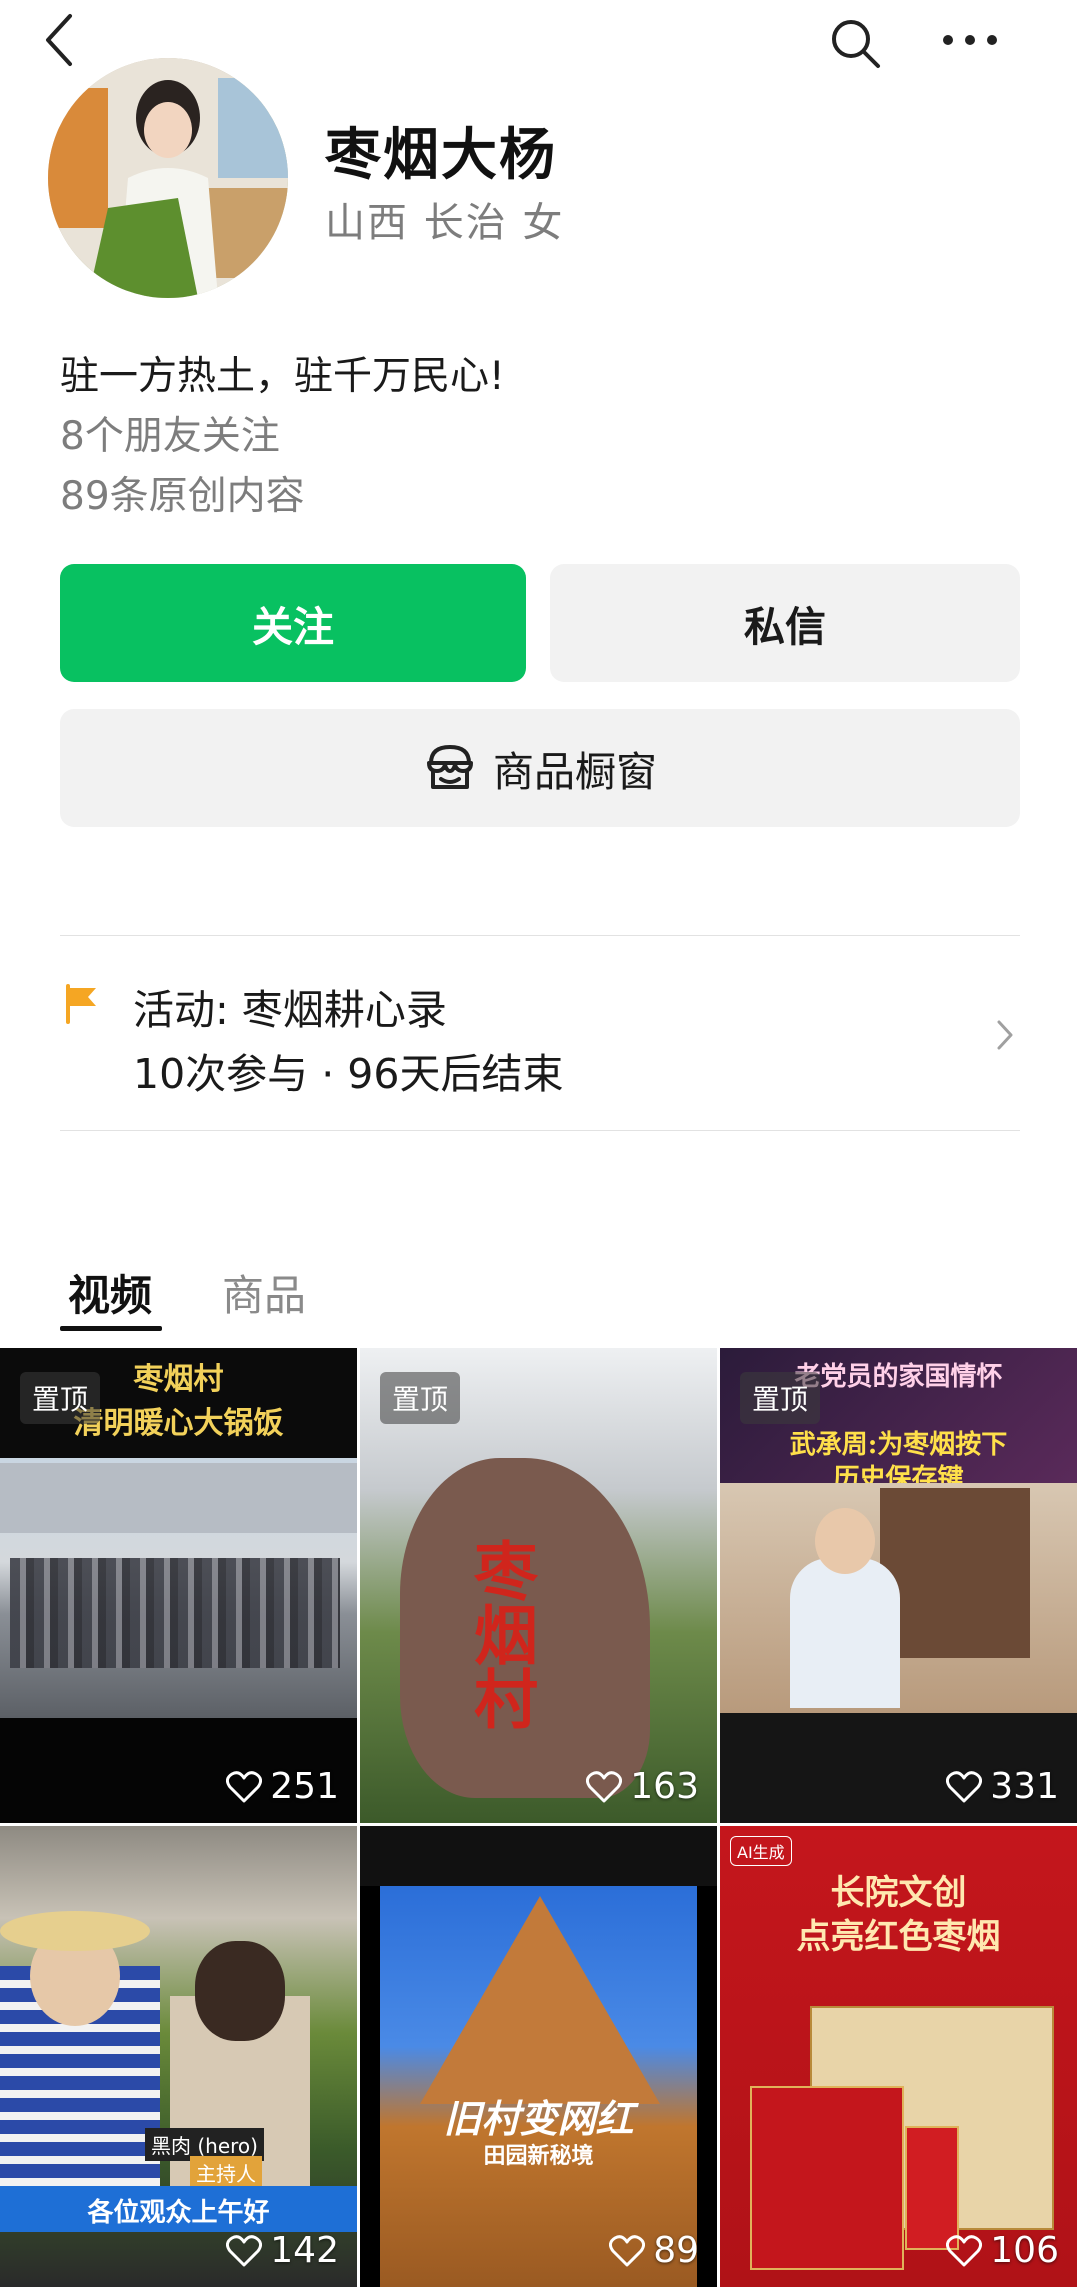 This screenshot has height=2287, width=1080. Describe the element at coordinates (538, 2118) in the screenshot. I see `video-title: 旧村变网红` at that location.